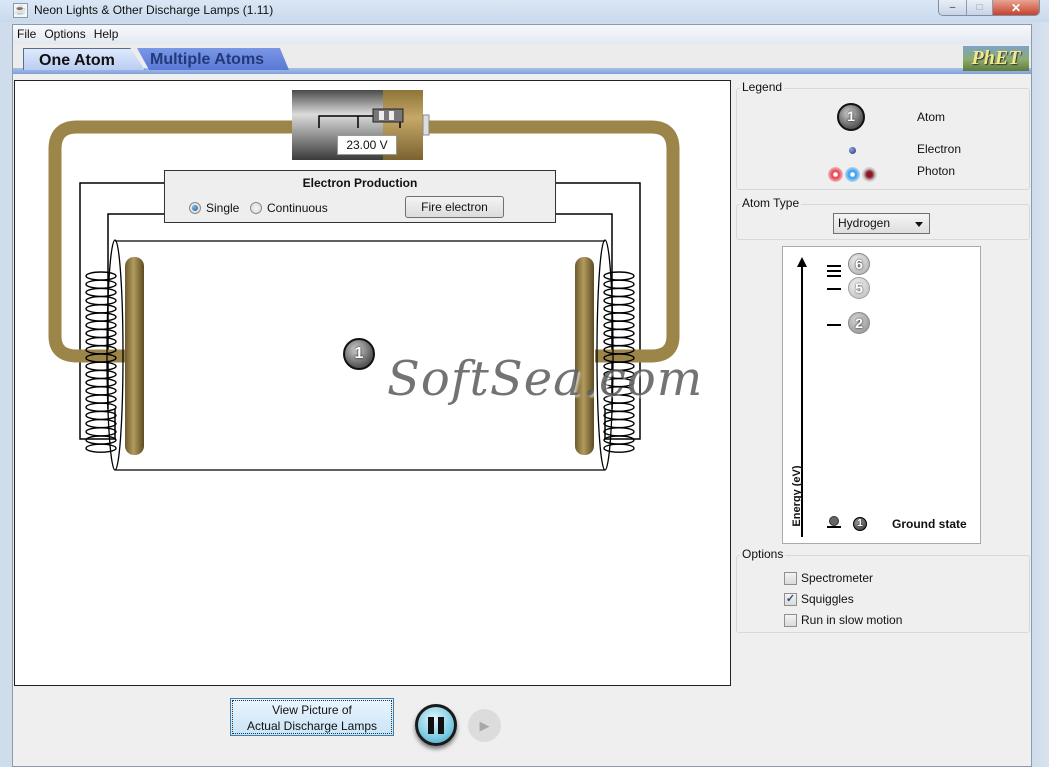  I want to click on slow-motion-label: Run in slow motion, so click(852, 620).